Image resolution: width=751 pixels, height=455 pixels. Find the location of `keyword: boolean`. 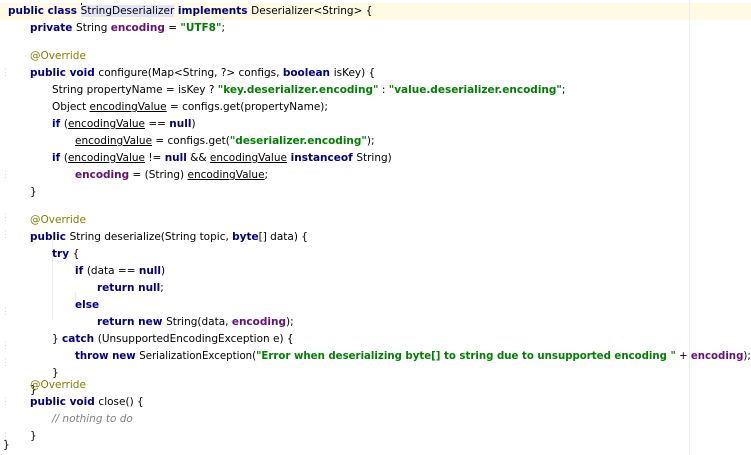

keyword: boolean is located at coordinates (308, 73).